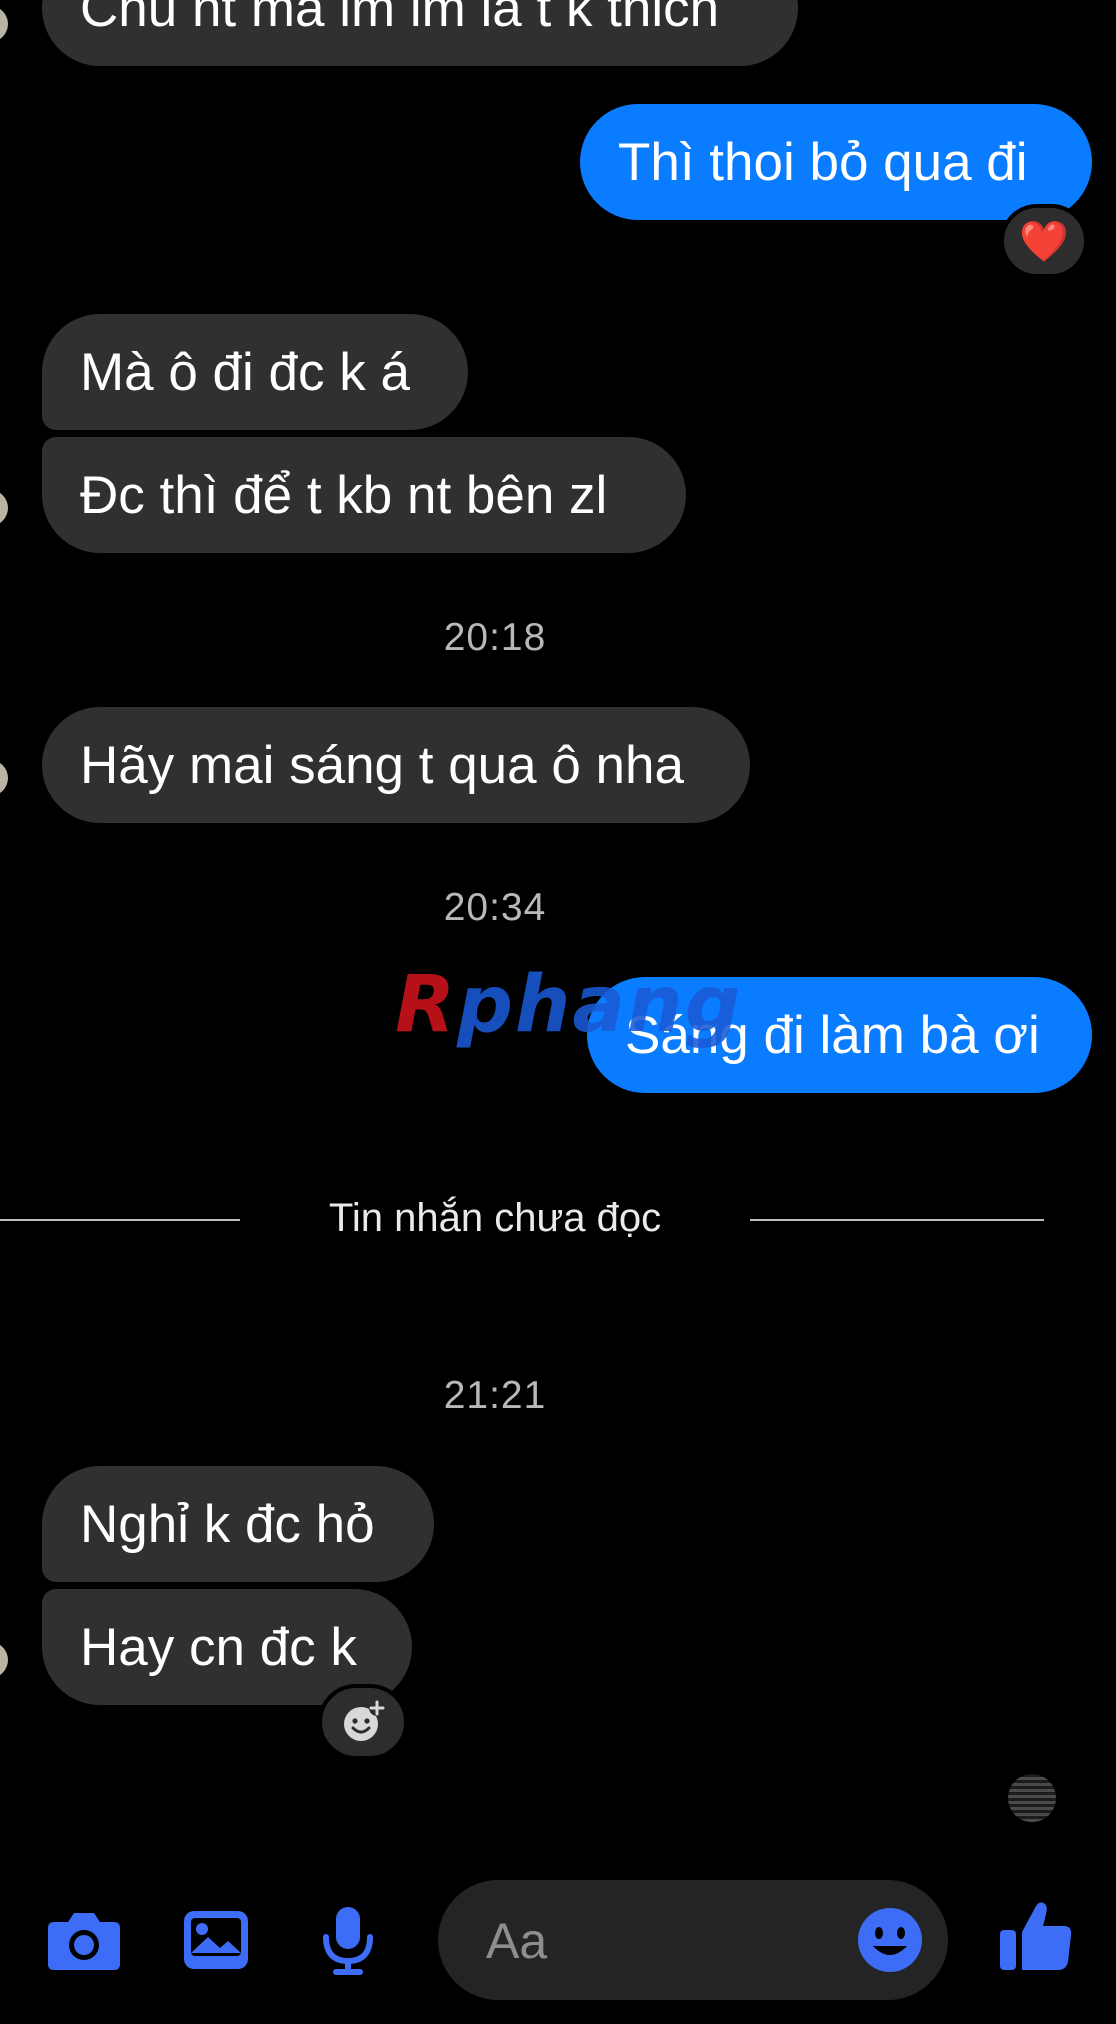 The image size is (1116, 2024). I want to click on message-input, so click(666, 1941).